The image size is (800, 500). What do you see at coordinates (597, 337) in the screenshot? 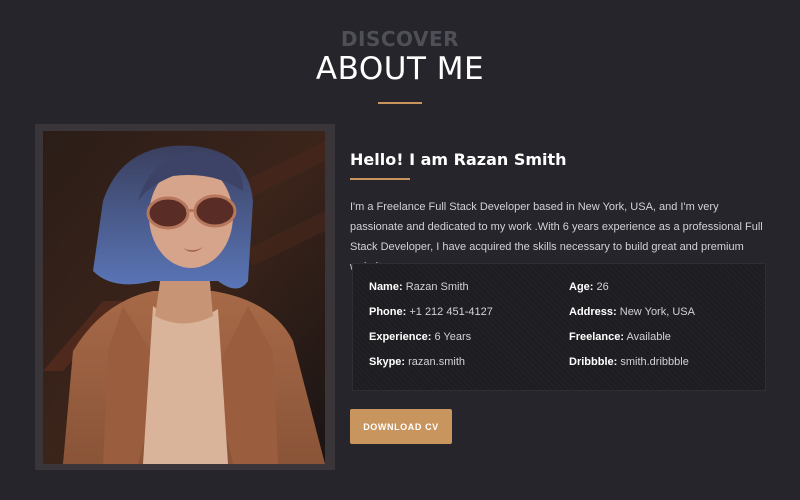
I see `info-label: Freelance:` at bounding box center [597, 337].